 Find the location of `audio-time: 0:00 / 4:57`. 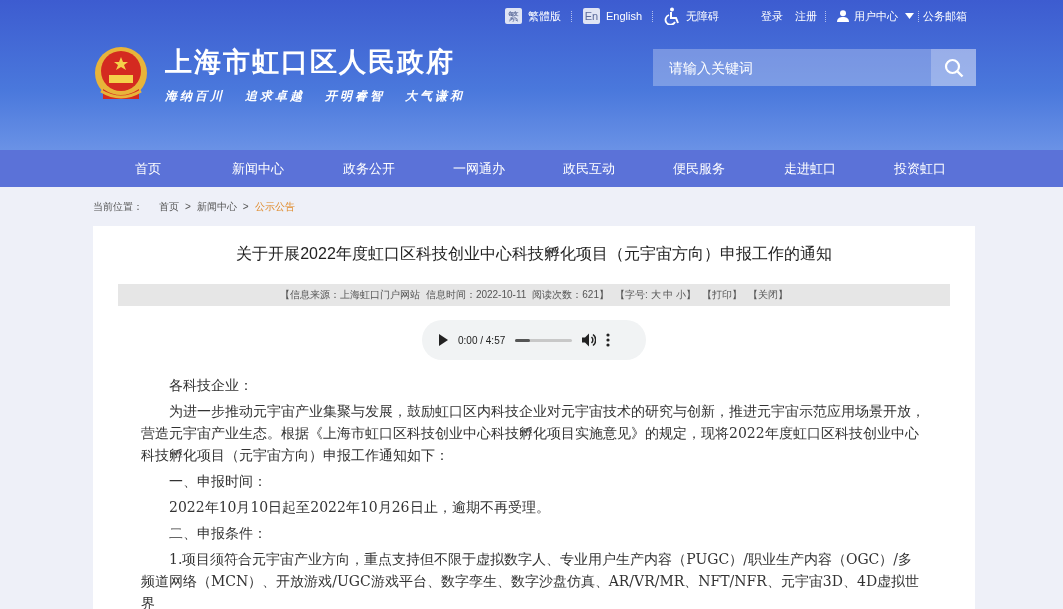

audio-time: 0:00 / 4:57 is located at coordinates (482, 340).